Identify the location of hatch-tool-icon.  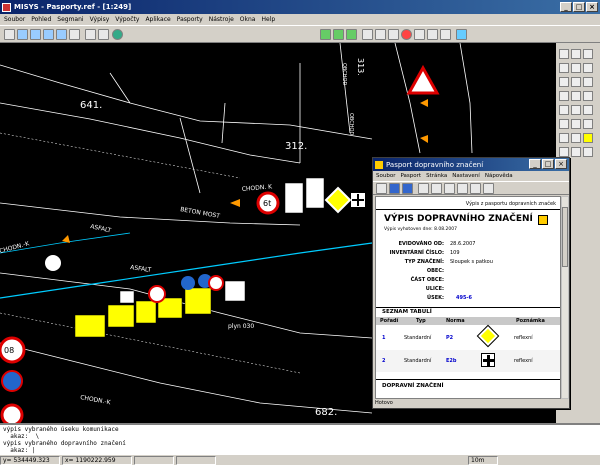
(588, 96).